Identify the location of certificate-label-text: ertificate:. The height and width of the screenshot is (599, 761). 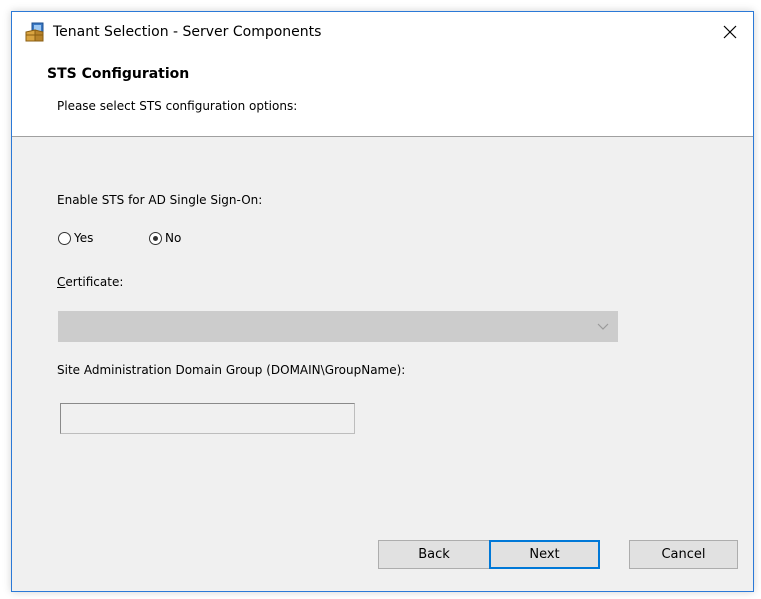
(94, 282).